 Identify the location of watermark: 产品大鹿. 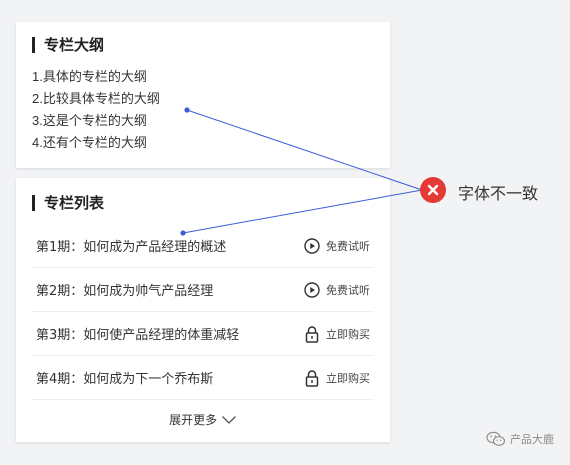
(520, 439).